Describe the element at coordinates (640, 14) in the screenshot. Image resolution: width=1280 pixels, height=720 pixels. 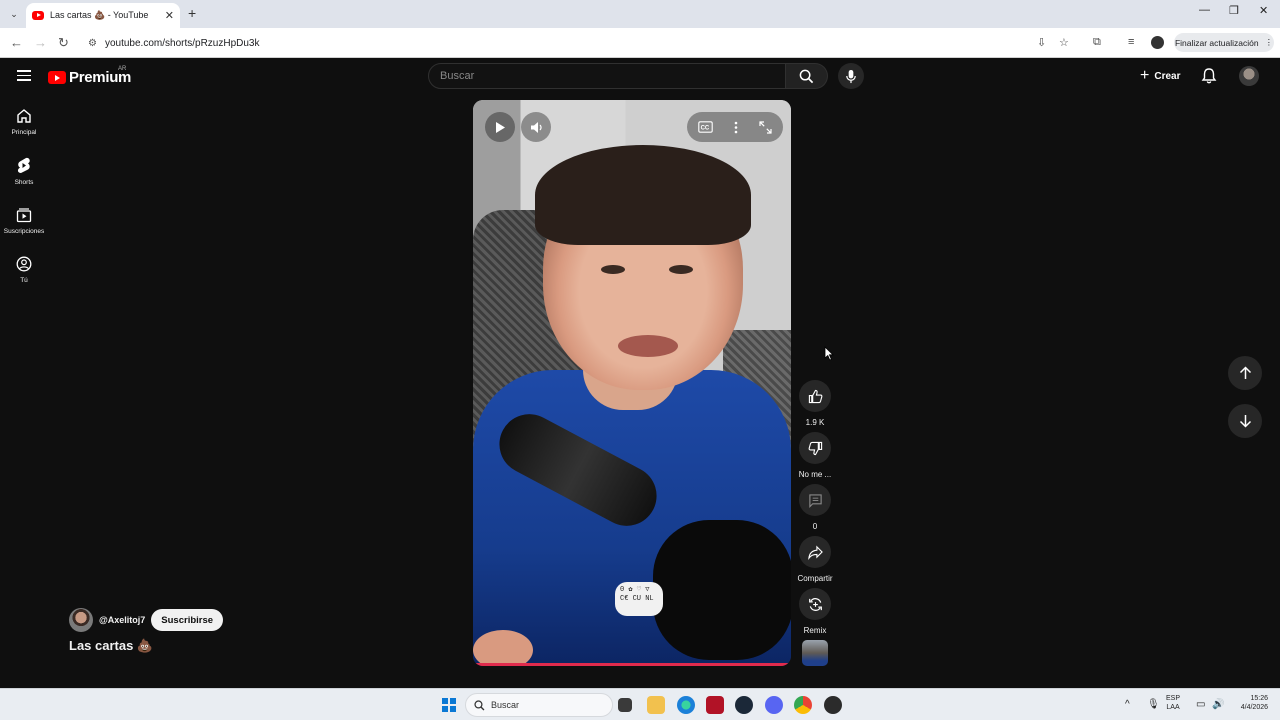
I see `browser-tab-strip: ⌄ Las cartas 💩 - YouTube ✕ + — ❐ ✕` at that location.